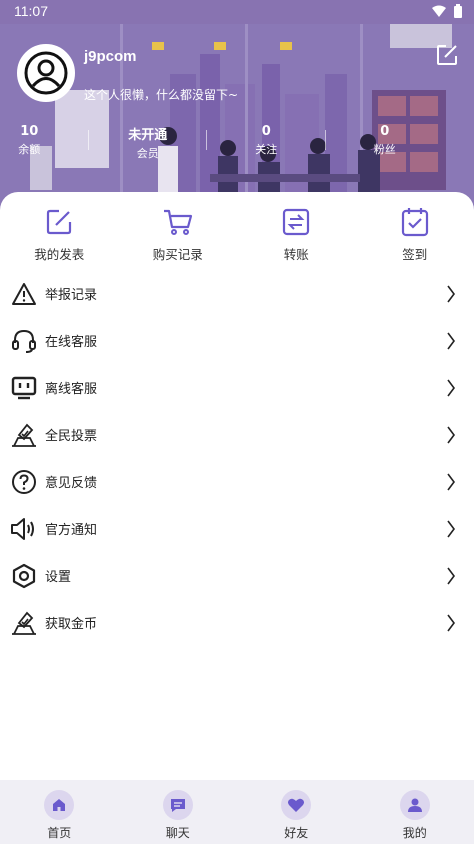 The image size is (474, 844). What do you see at coordinates (59, 812) in the screenshot?
I see `tab-home: 首页` at bounding box center [59, 812].